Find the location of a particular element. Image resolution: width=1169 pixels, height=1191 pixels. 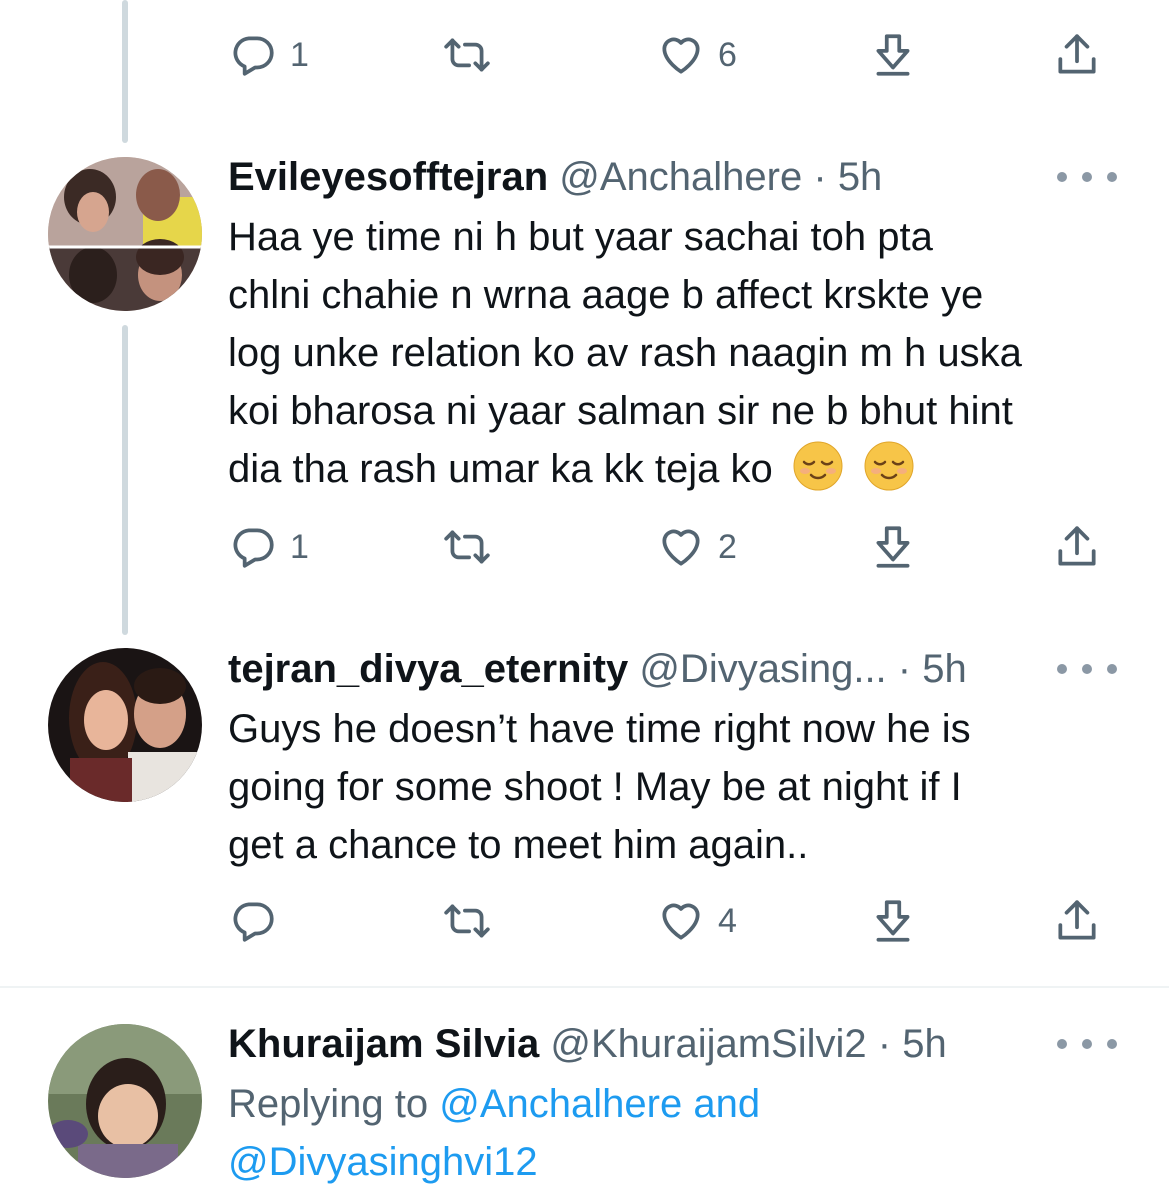

reply-button is located at coordinates (259, 921).